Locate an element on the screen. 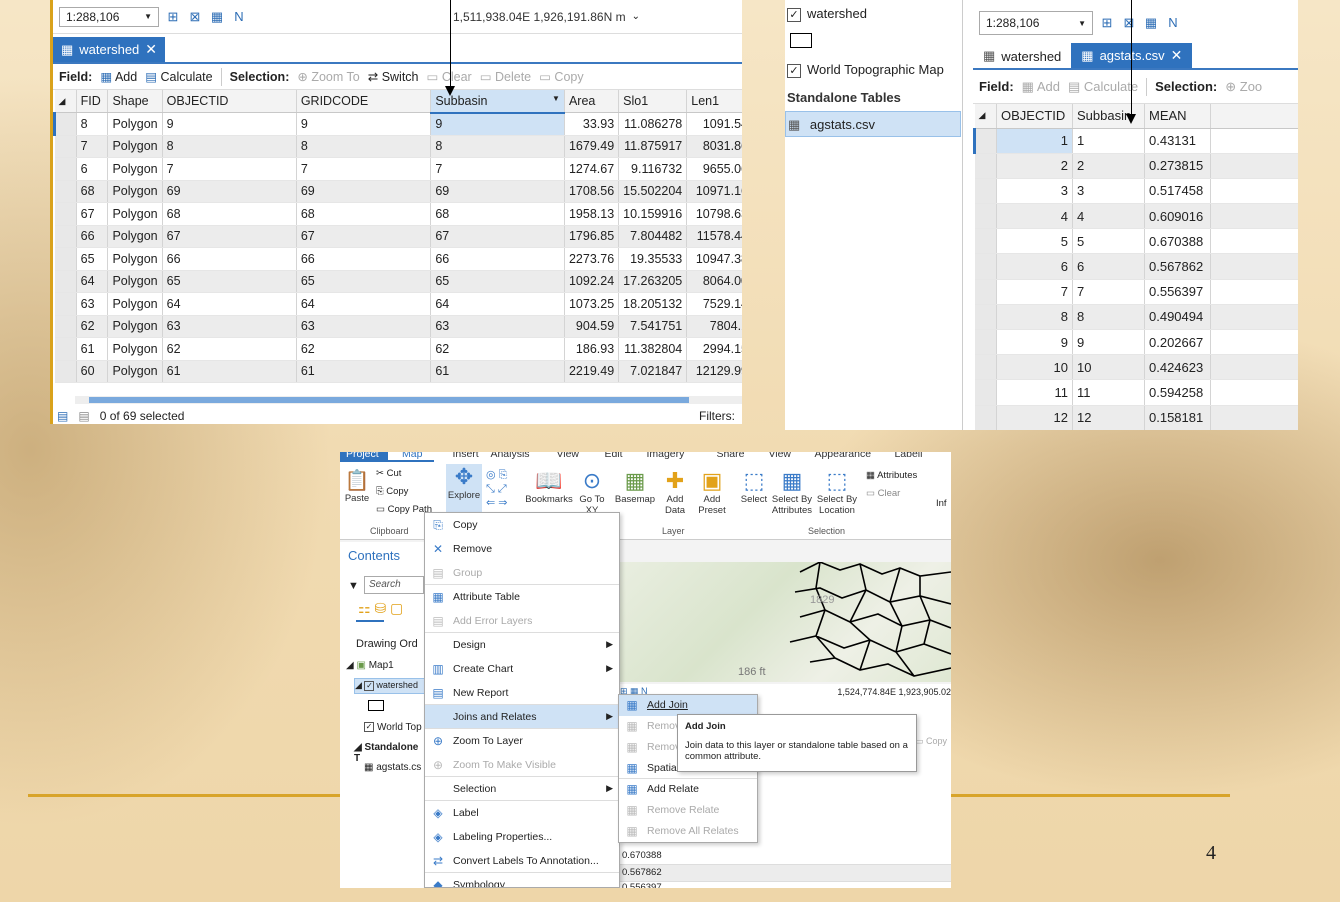  column-header: Slo1 is located at coordinates (653, 101).